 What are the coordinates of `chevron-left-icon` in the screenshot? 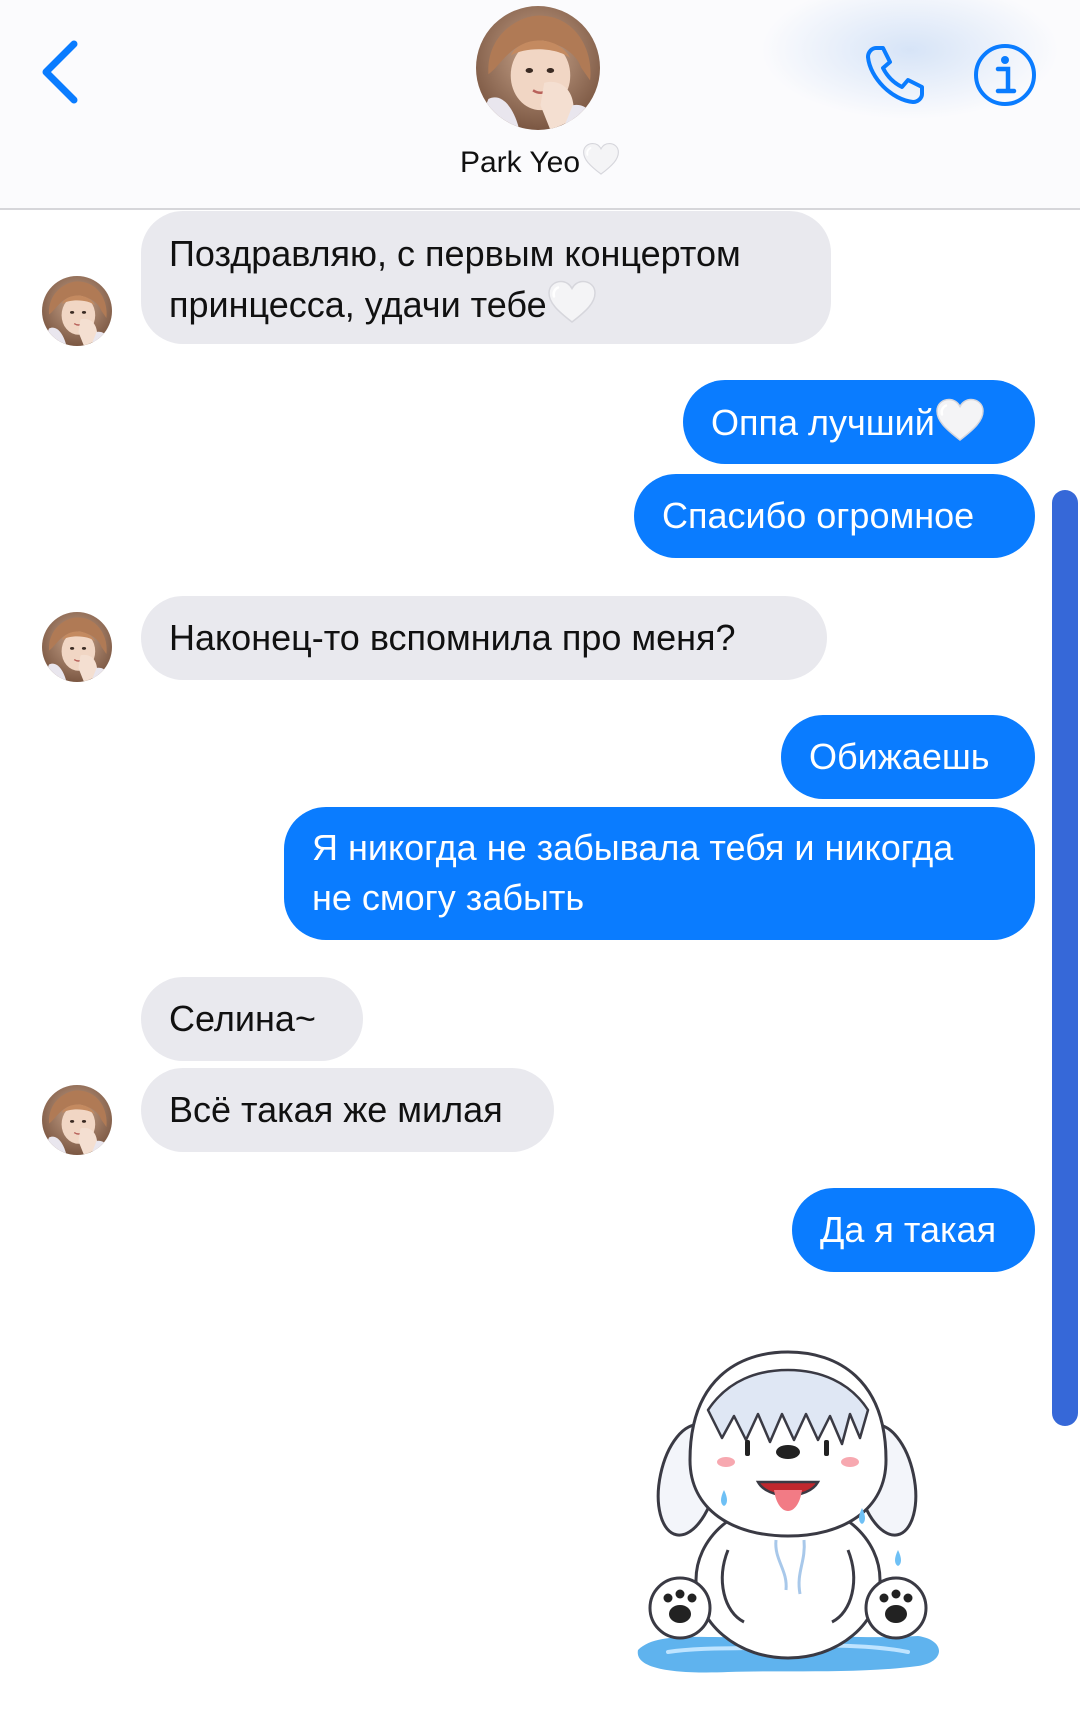 It's located at (60, 72).